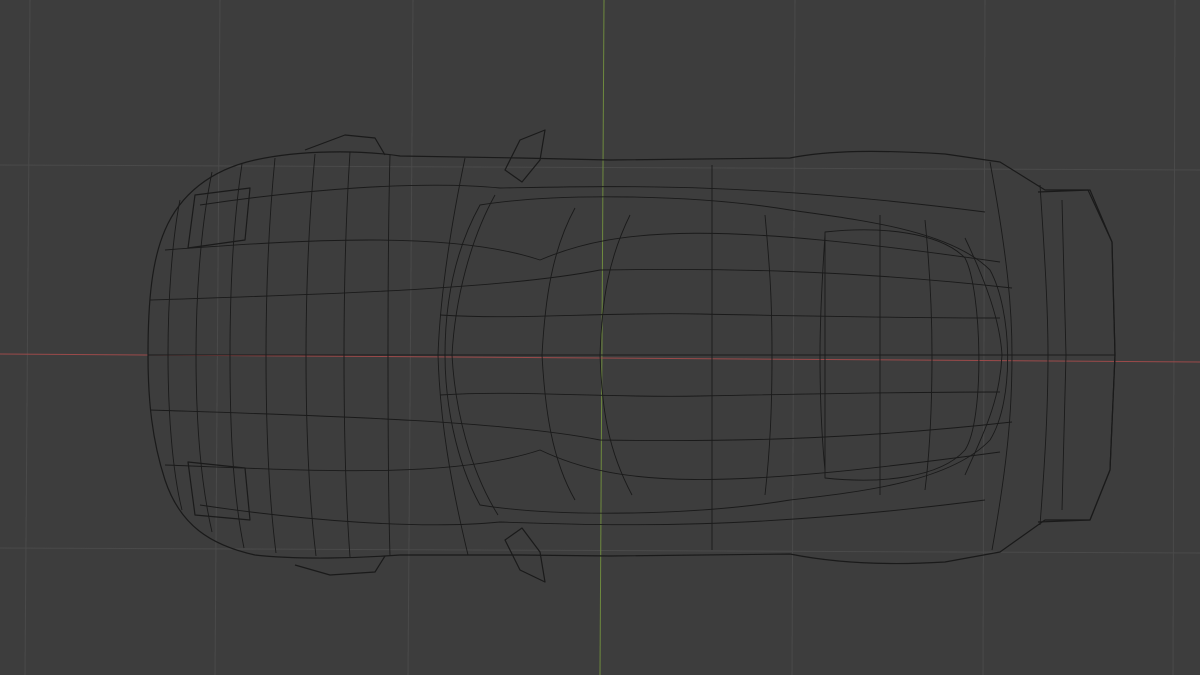 This screenshot has width=1200, height=675. What do you see at coordinates (219, 491) in the screenshot?
I see `headlight-right` at bounding box center [219, 491].